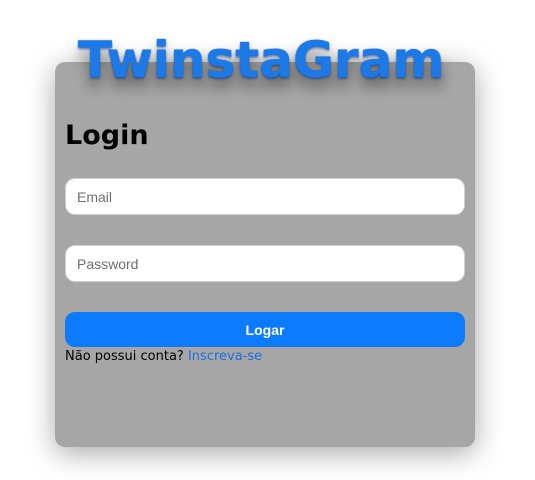  What do you see at coordinates (107, 135) in the screenshot?
I see `page-title: Login` at bounding box center [107, 135].